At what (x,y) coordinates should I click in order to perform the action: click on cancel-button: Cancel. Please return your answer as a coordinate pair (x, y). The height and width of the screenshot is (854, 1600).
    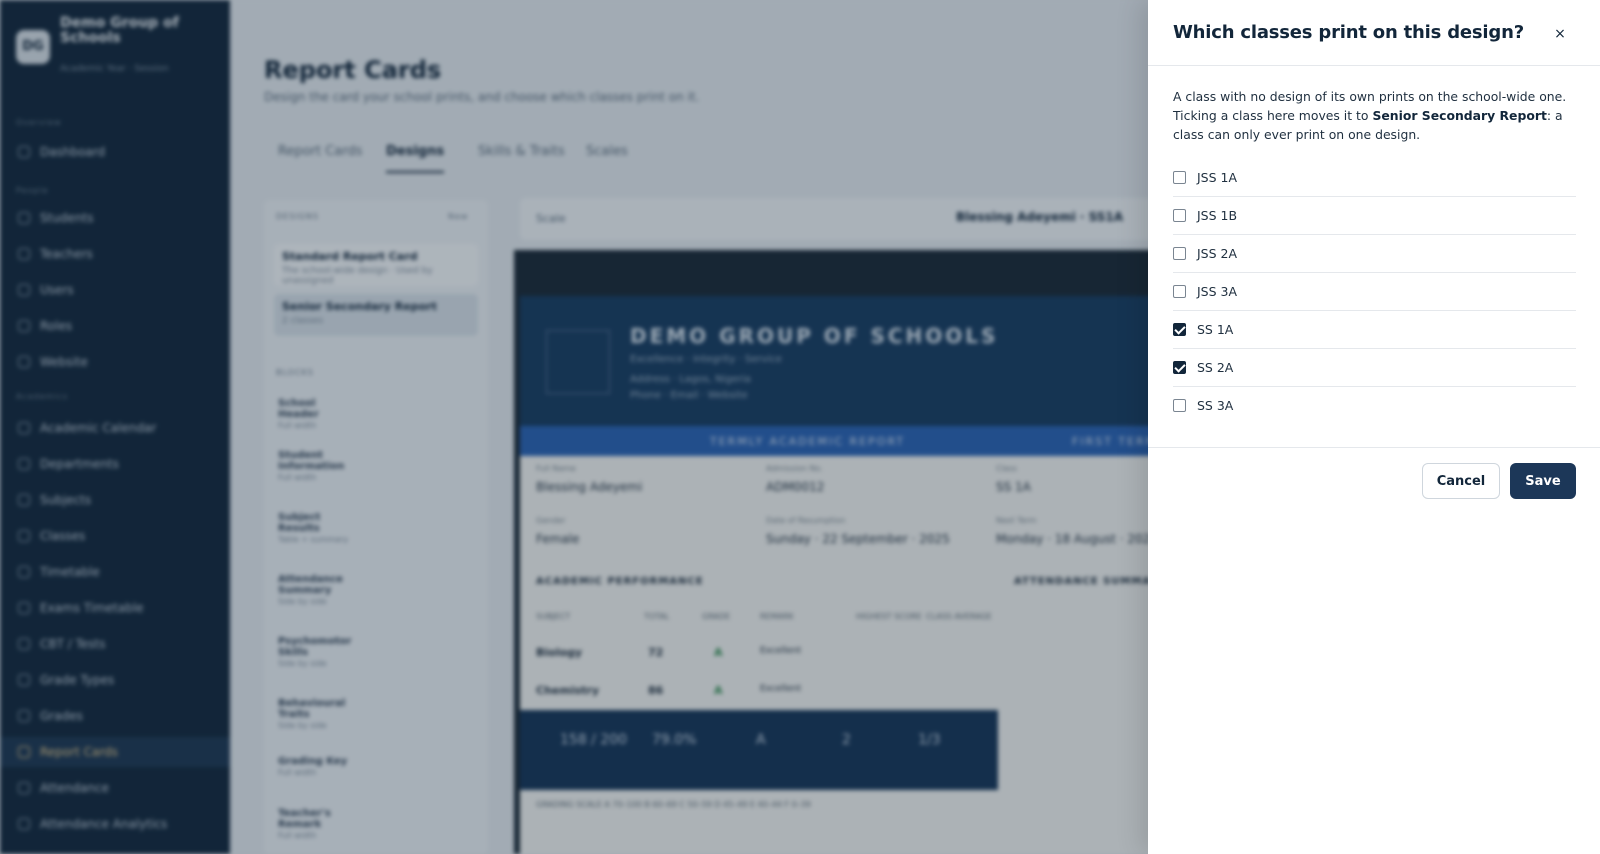
    Looking at the image, I should click on (1461, 481).